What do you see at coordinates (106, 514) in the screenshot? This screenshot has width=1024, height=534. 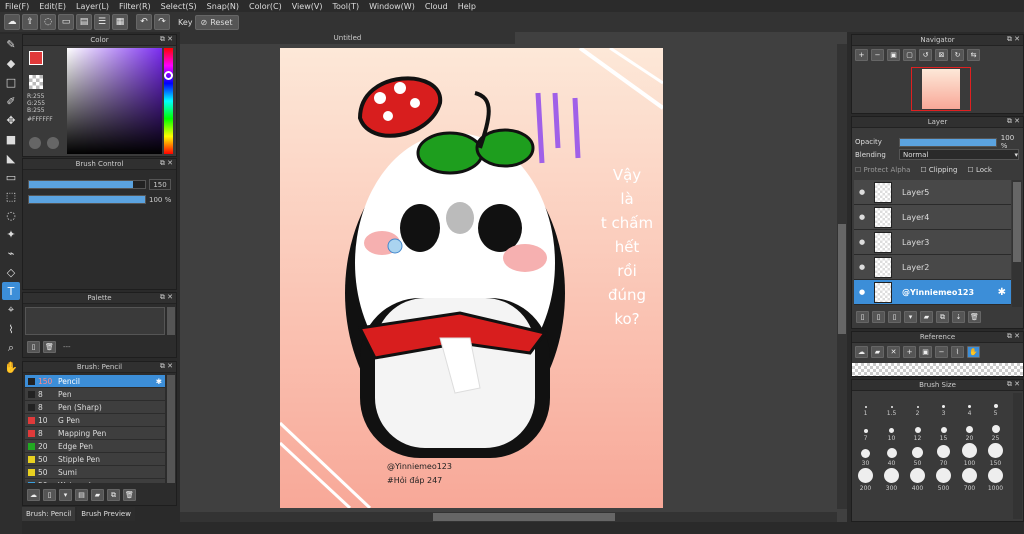 I see `tab-brush-preview: Brush Preview` at bounding box center [106, 514].